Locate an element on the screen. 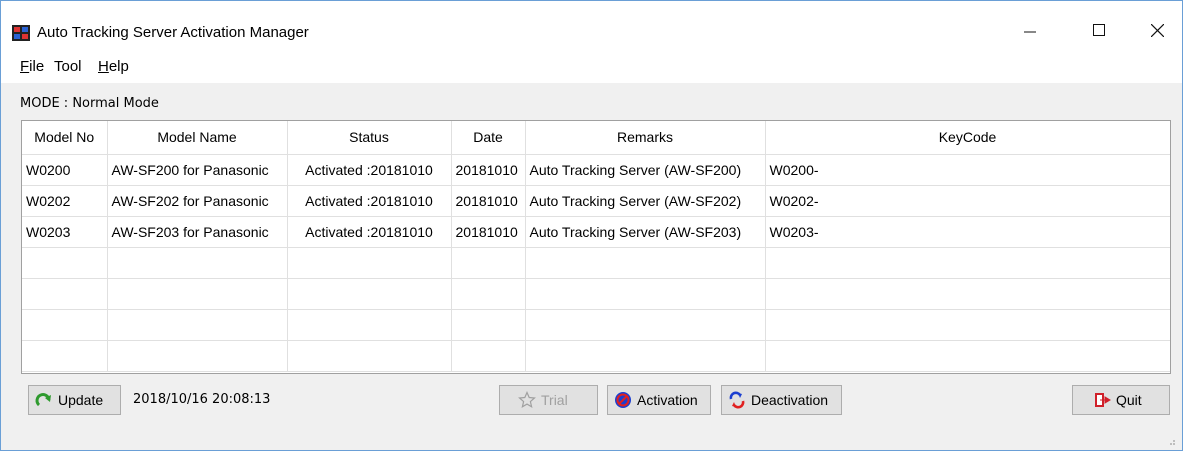 This screenshot has height=451, width=1183. menu-tool: Tool is located at coordinates (68, 66).